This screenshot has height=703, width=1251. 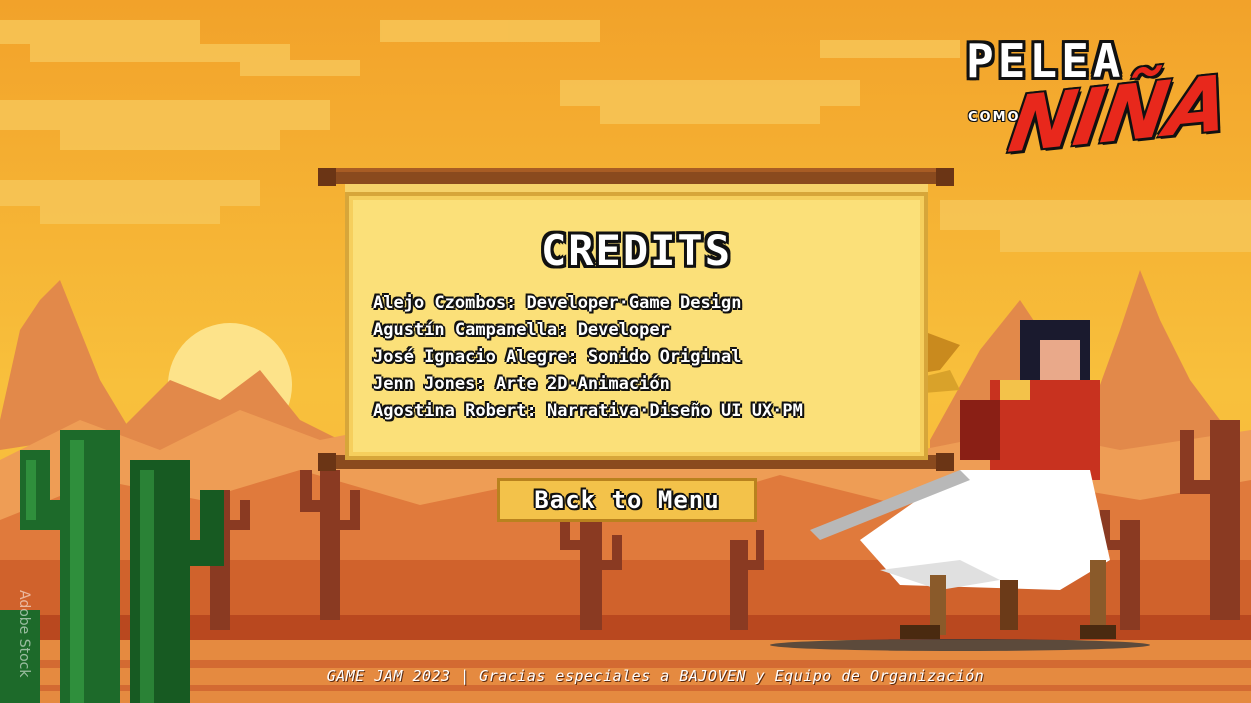 I want to click on credit-entry: Alejo Czombos: Developer·Game Design, so click(x=557, y=303).